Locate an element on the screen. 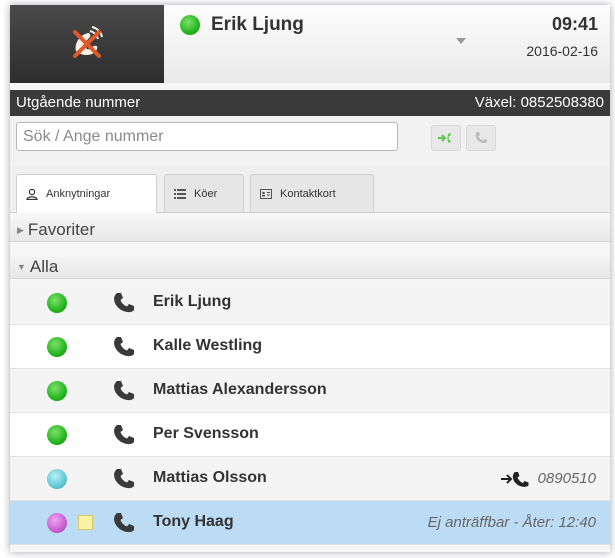 This screenshot has width=615, height=558. no-call-phone-icon is located at coordinates (88, 42).